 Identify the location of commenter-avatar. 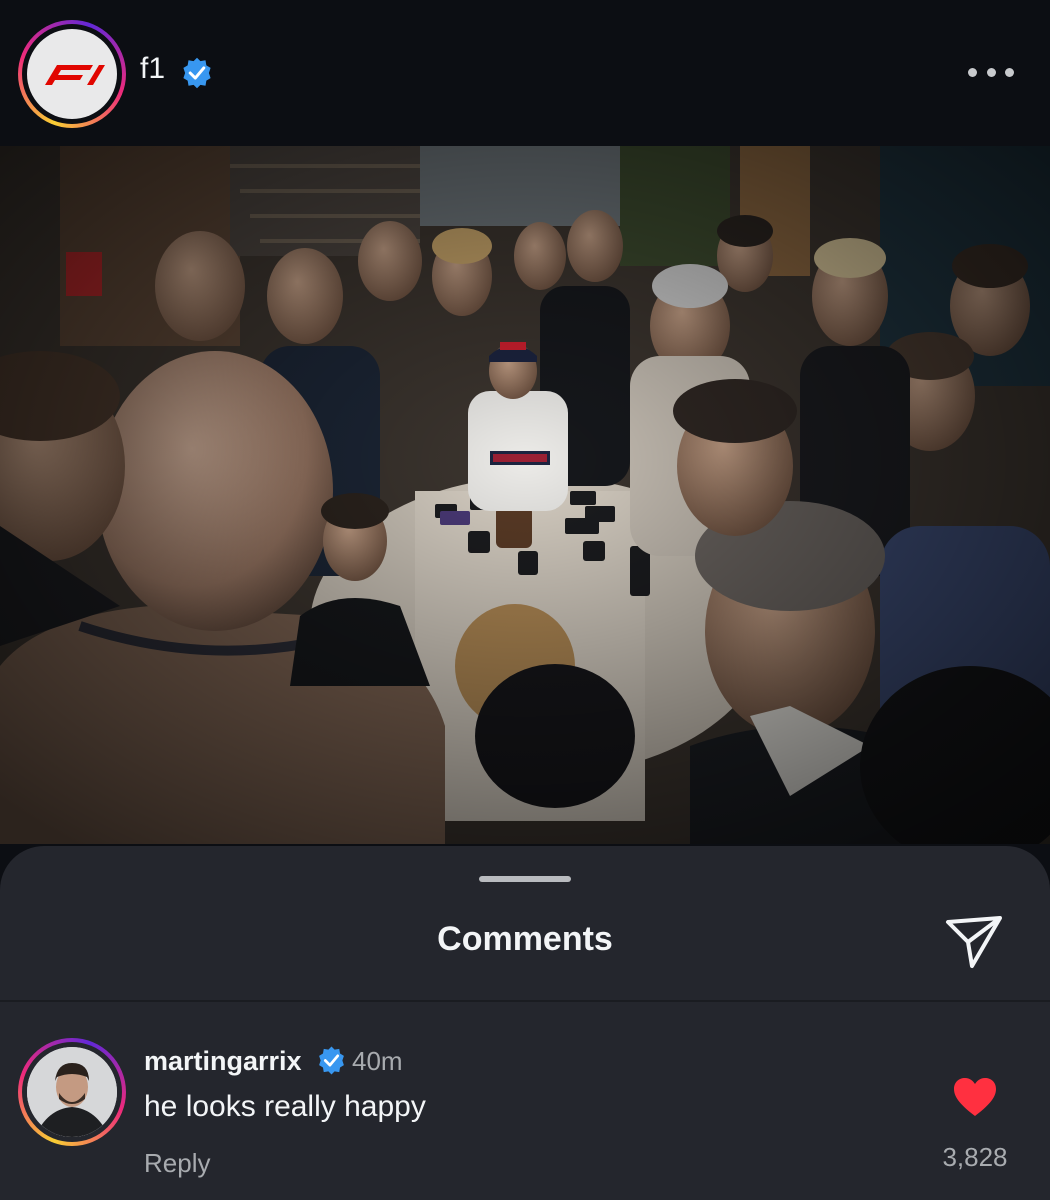
(72, 1092).